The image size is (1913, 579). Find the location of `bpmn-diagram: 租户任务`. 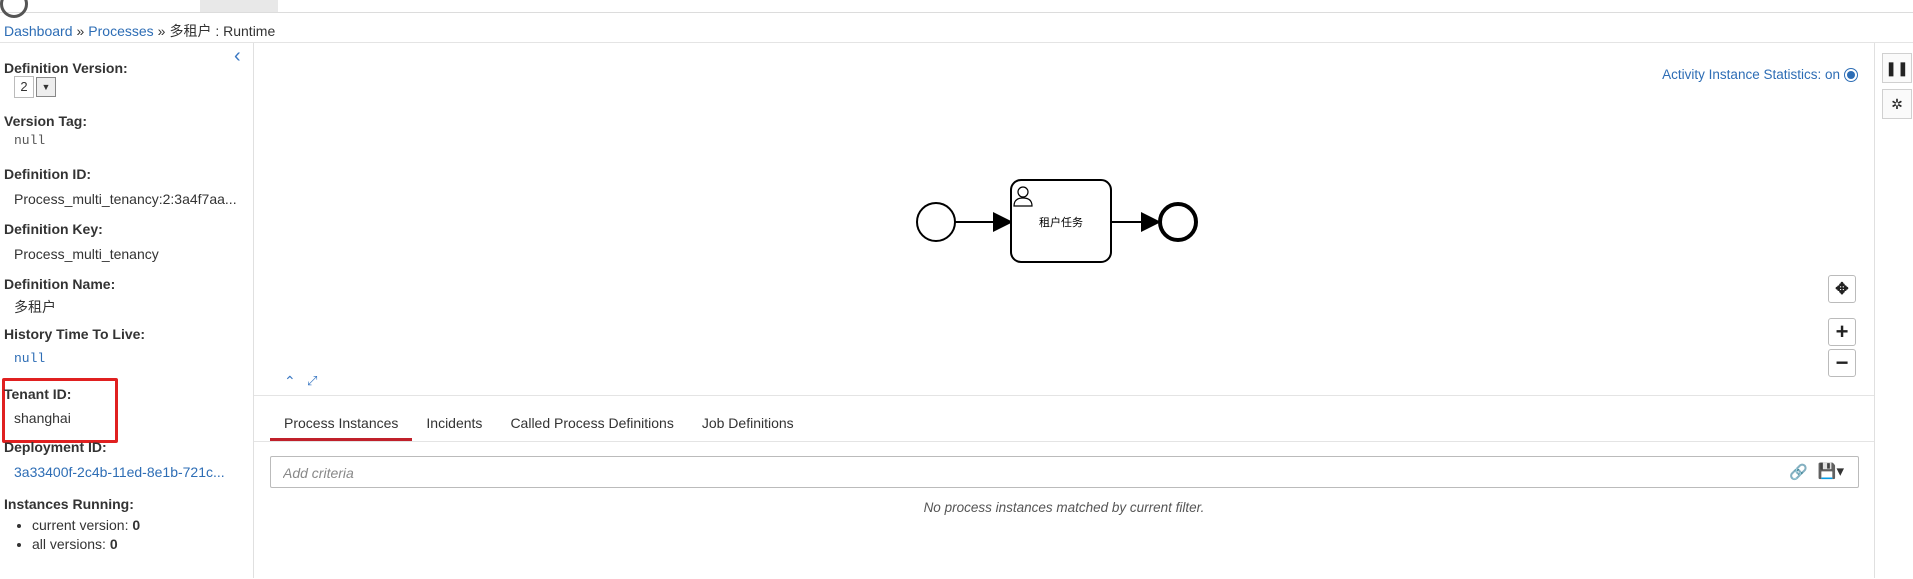

bpmn-diagram: 租户任务 is located at coordinates (1057, 221).